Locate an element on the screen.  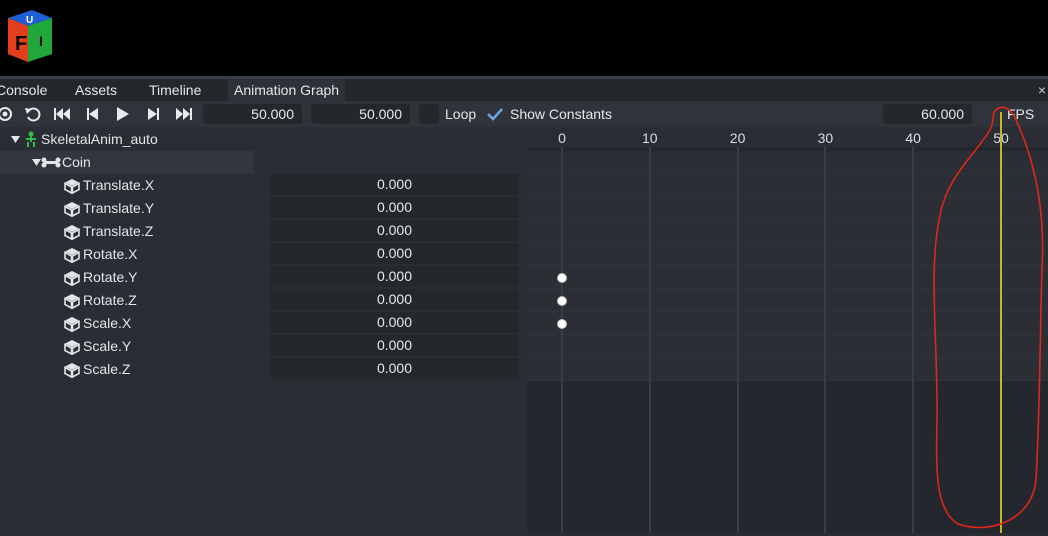
tree-channel-row: Translate.Y is located at coordinates (128, 208).